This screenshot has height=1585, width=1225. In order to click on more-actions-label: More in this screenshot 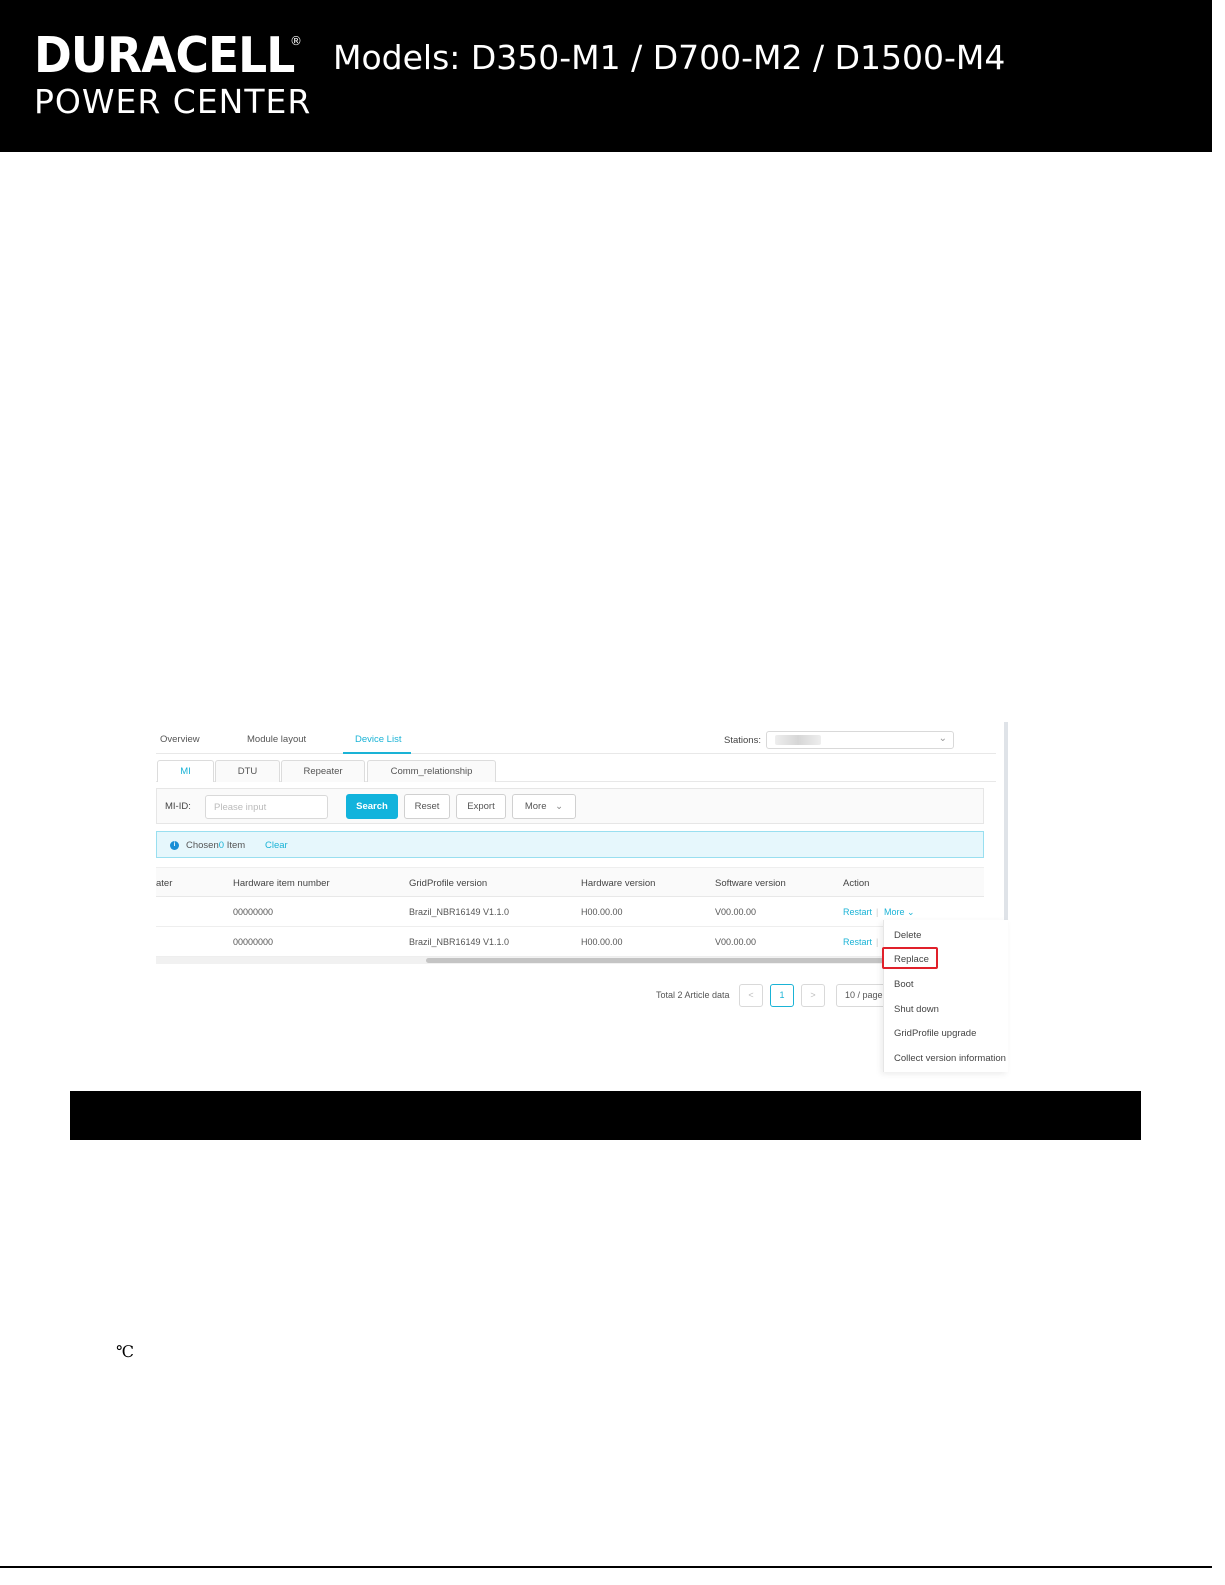, I will do `click(894, 912)`.